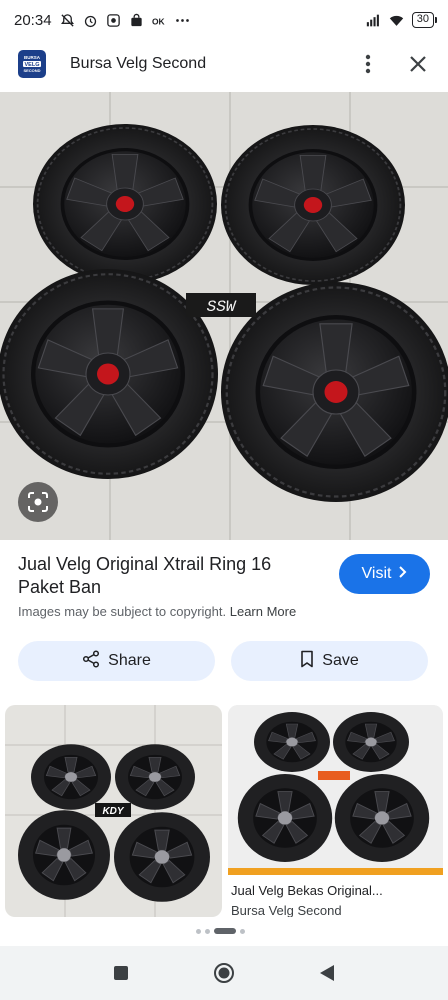  What do you see at coordinates (418, 64) in the screenshot?
I see `close-icon` at bounding box center [418, 64].